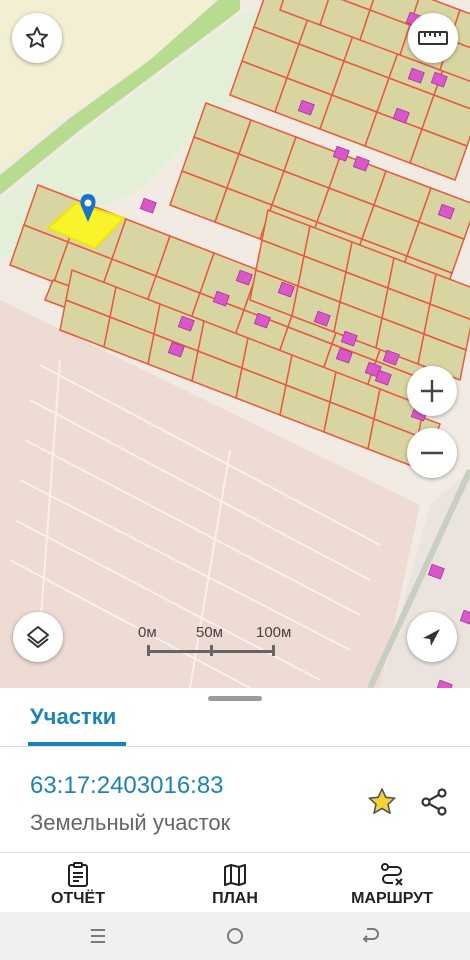  I want to click on system-nav-bar, so click(235, 936).